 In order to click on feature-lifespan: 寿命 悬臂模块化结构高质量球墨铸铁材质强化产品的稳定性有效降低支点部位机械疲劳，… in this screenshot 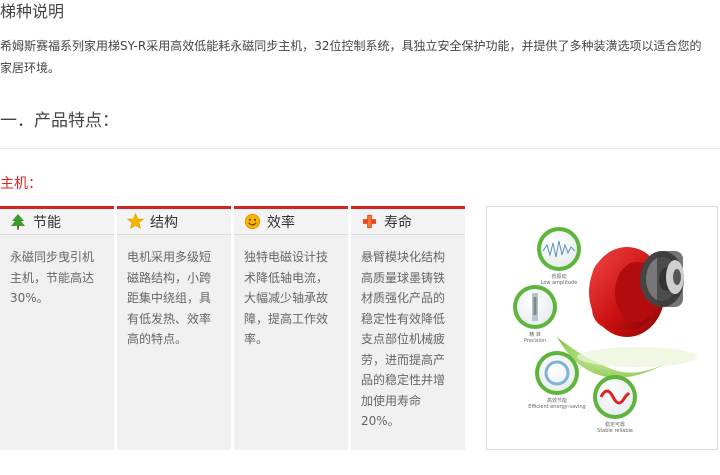, I will do `click(408, 328)`.